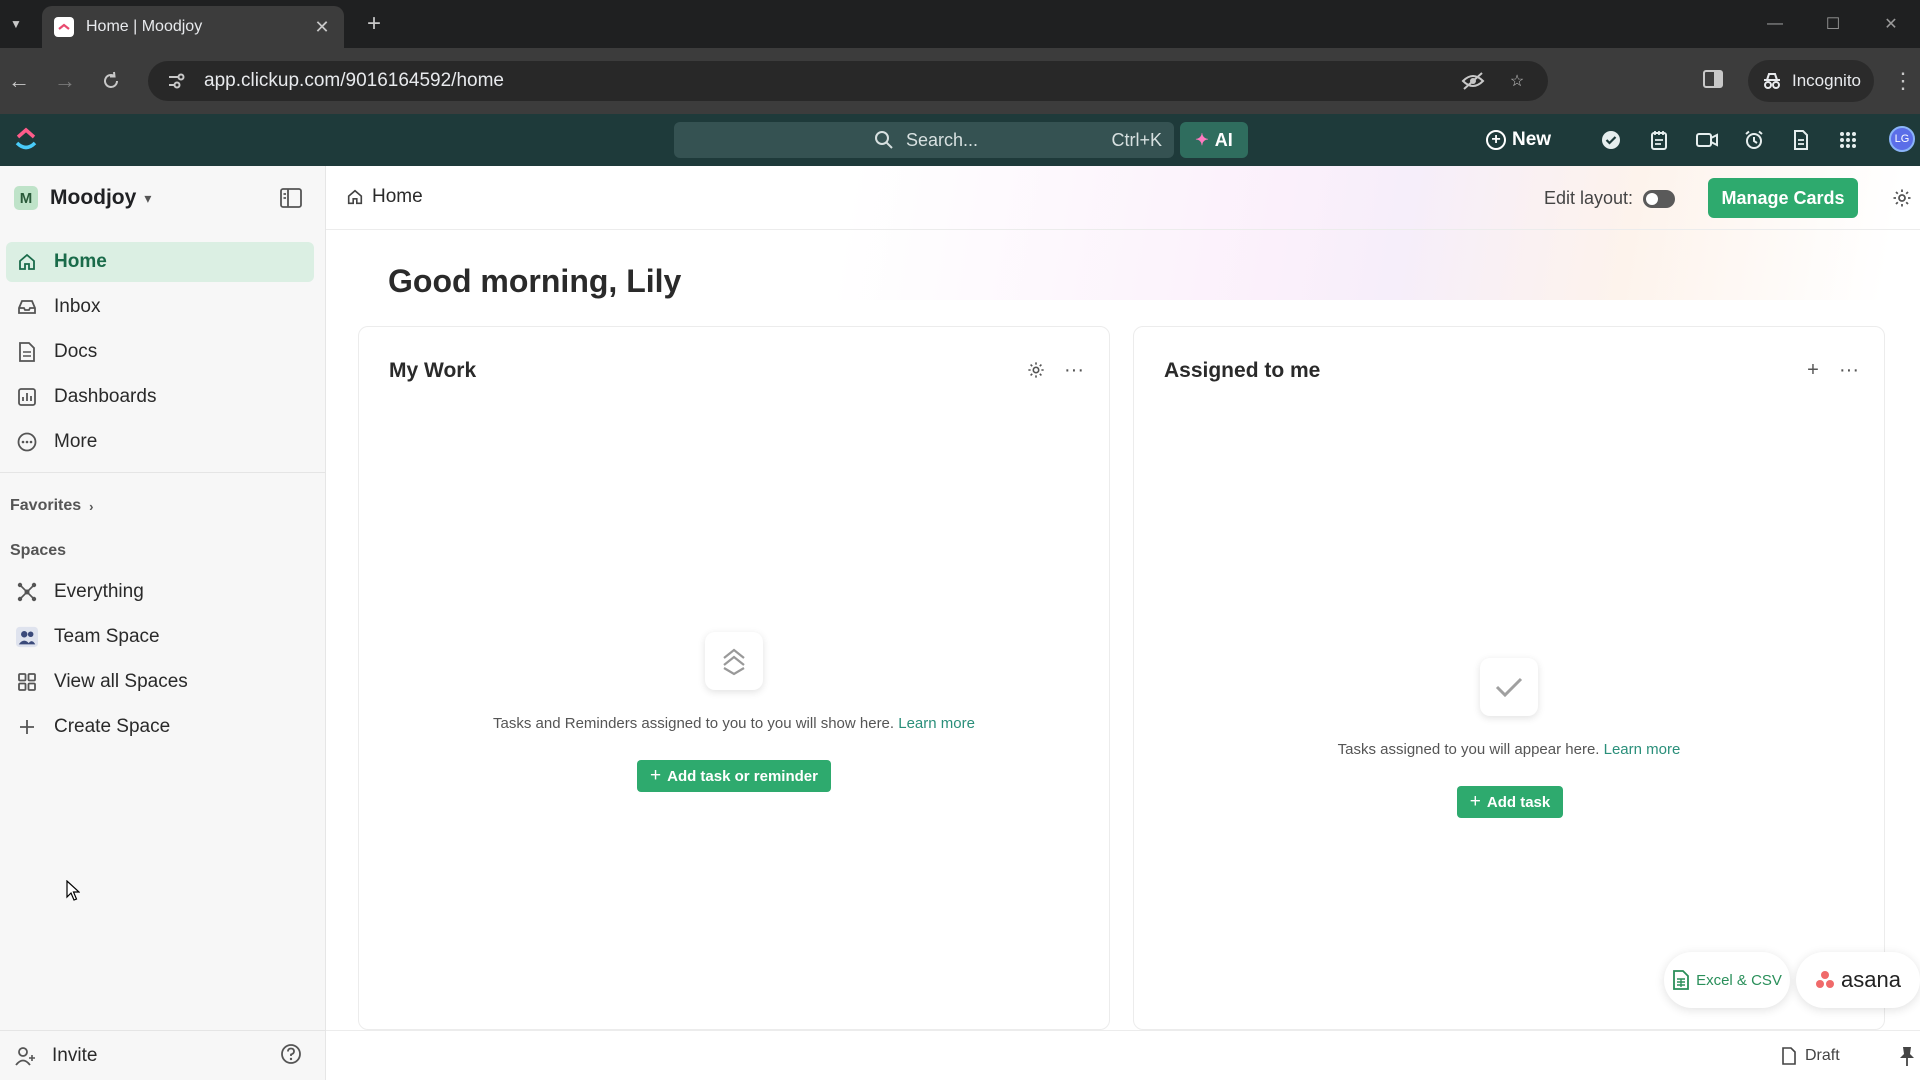 The image size is (1920, 1080). What do you see at coordinates (1517, 81) in the screenshot?
I see `bookmark-star-icon: ☆` at bounding box center [1517, 81].